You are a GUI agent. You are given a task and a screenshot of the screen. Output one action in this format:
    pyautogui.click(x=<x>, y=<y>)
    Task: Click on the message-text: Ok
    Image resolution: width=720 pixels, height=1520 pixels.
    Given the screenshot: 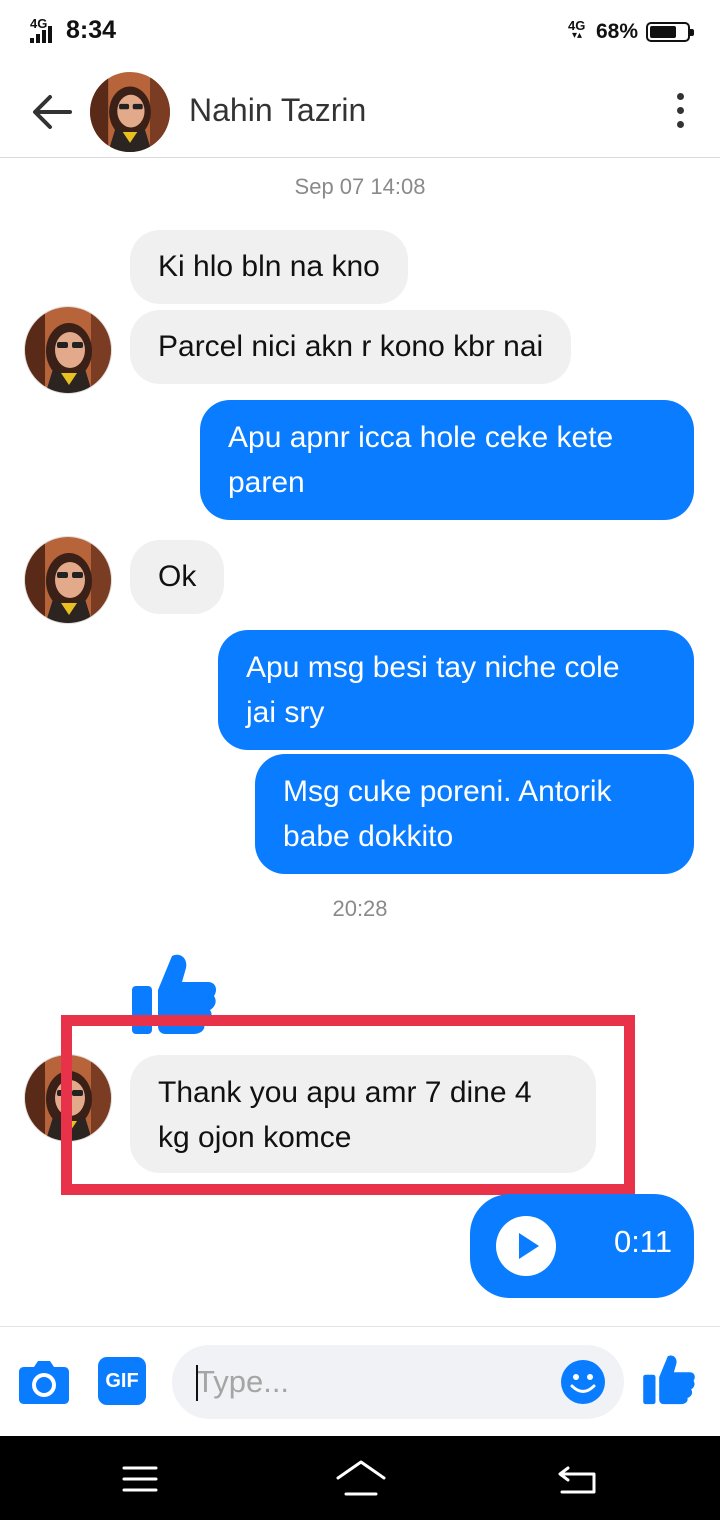 What is the action you would take?
    pyautogui.click(x=177, y=576)
    